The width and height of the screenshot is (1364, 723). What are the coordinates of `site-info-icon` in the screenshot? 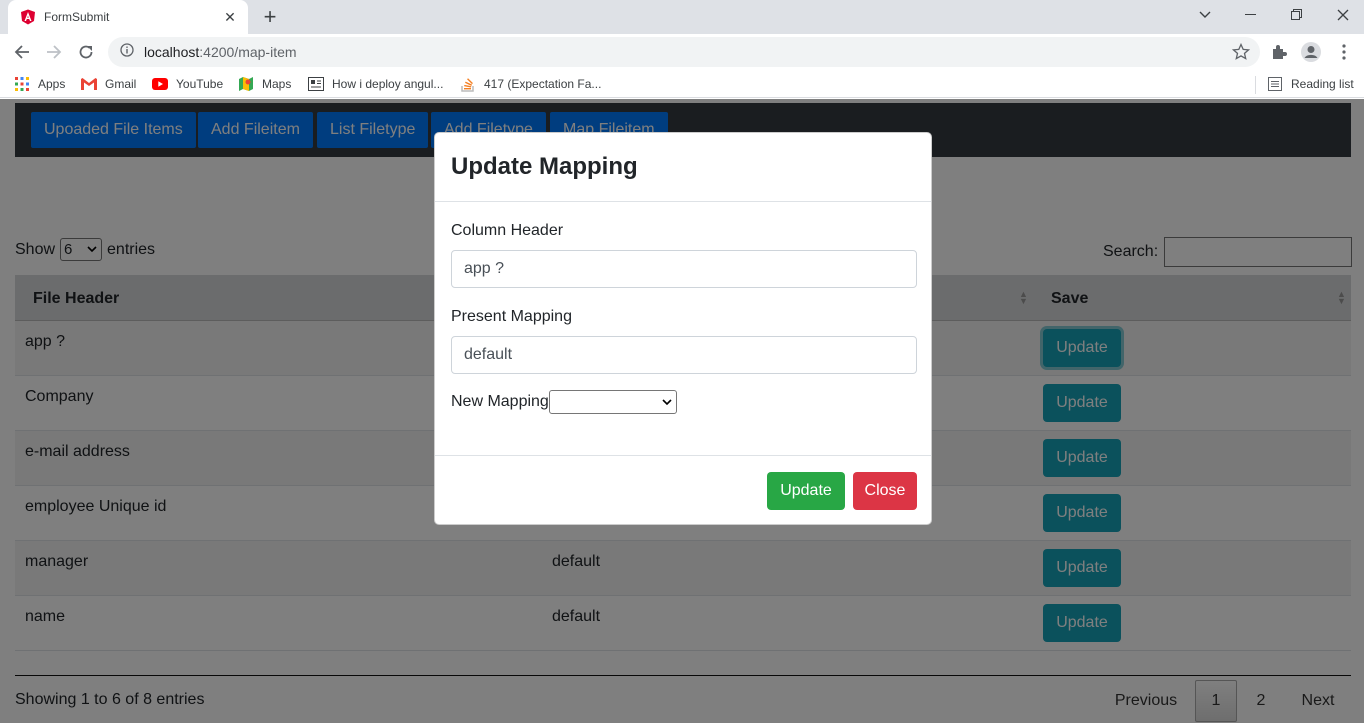 It's located at (127, 52).